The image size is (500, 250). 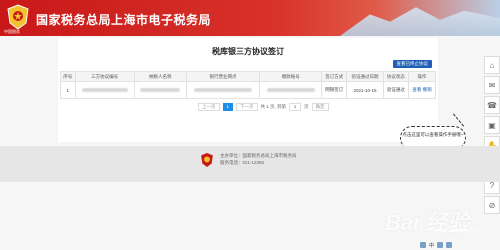 I want to click on column-header: 序号, so click(x=68, y=76).